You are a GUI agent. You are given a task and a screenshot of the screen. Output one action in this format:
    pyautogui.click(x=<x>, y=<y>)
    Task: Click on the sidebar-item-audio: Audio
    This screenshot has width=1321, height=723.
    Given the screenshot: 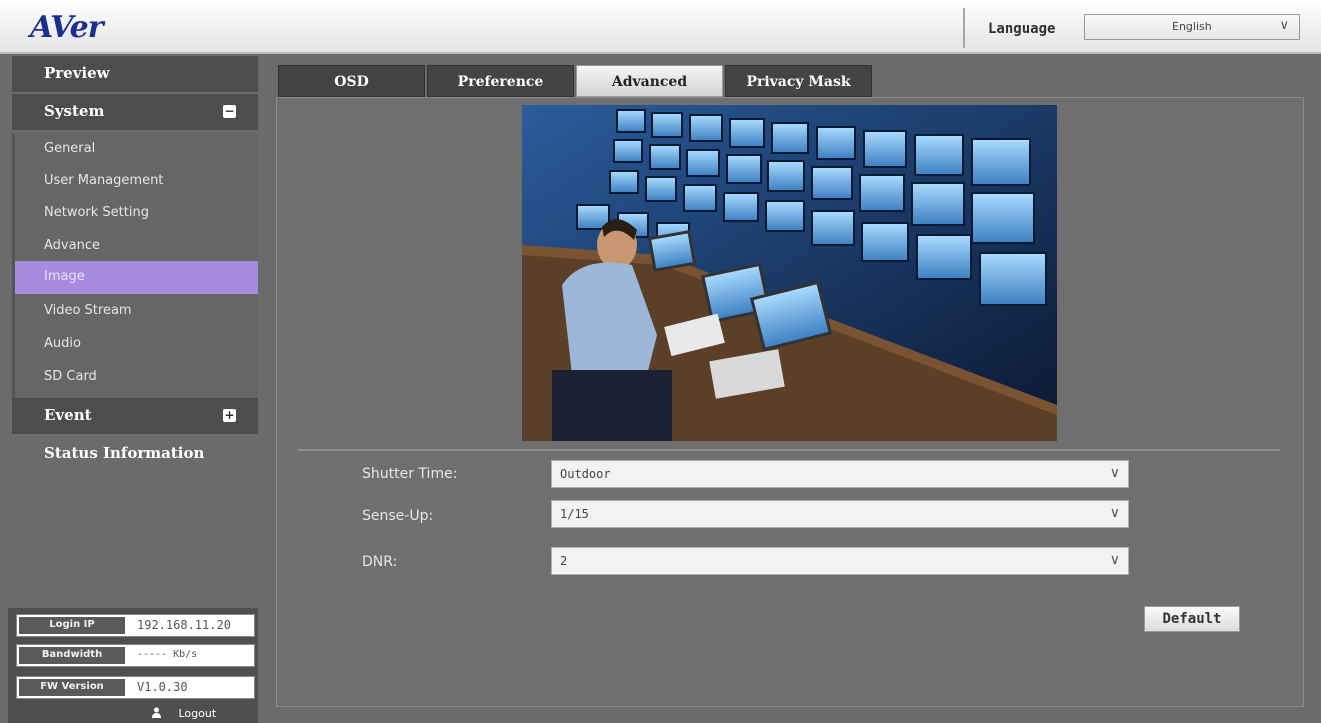 What is the action you would take?
    pyautogui.click(x=136, y=344)
    